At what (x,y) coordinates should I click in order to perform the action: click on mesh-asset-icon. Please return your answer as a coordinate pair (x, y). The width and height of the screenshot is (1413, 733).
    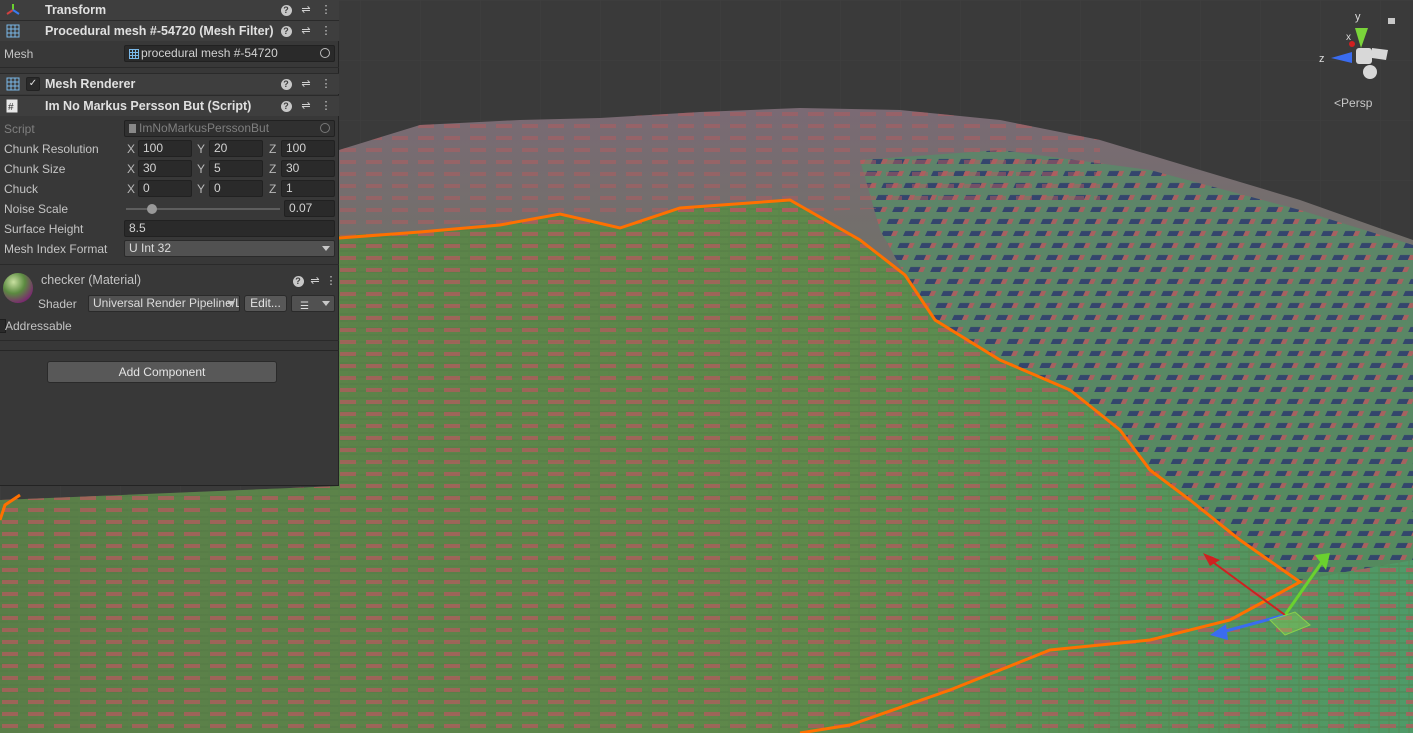
    Looking at the image, I should click on (134, 54).